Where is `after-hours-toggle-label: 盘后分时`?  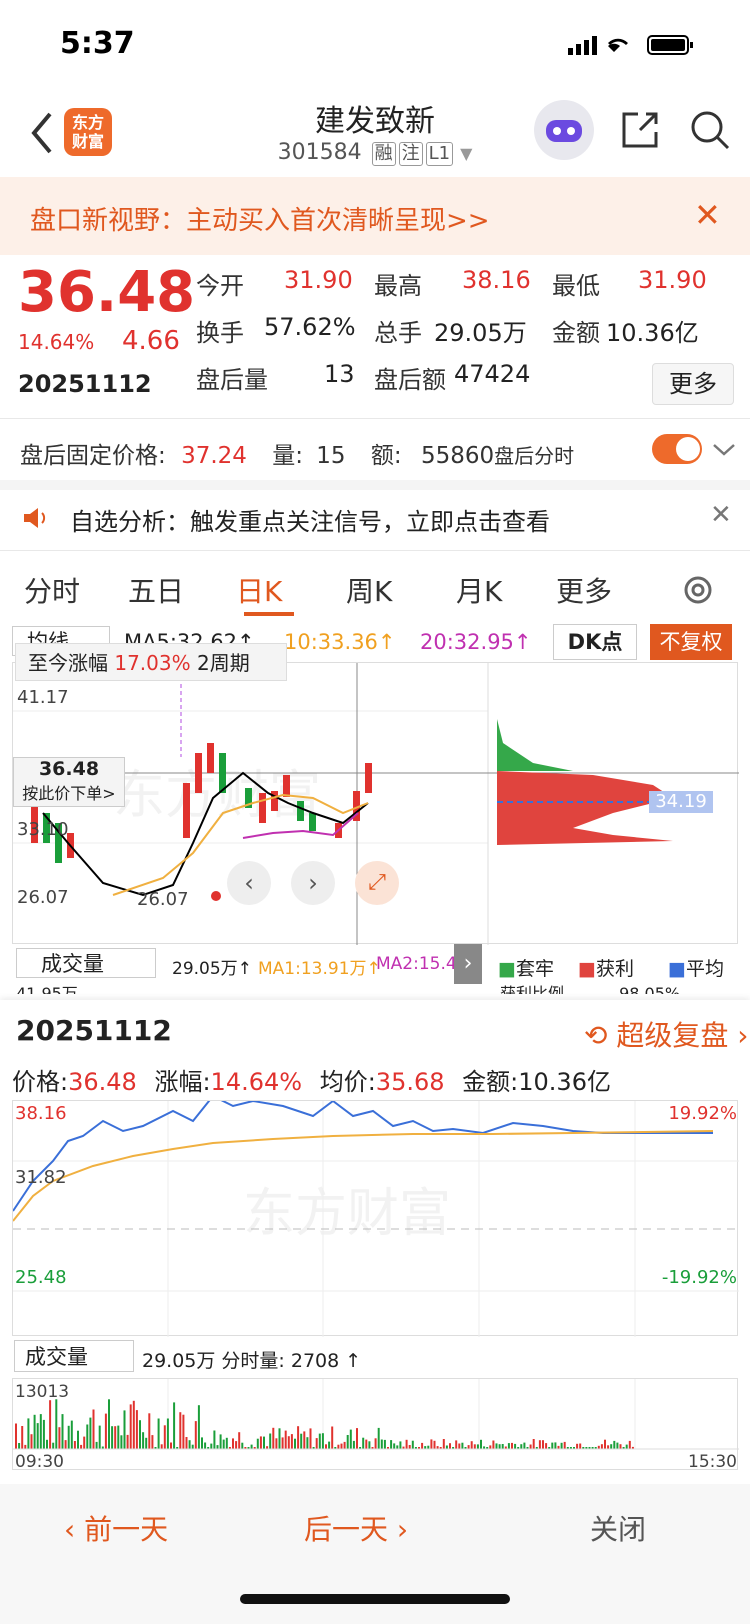 after-hours-toggle-label: 盘后分时 is located at coordinates (534, 456).